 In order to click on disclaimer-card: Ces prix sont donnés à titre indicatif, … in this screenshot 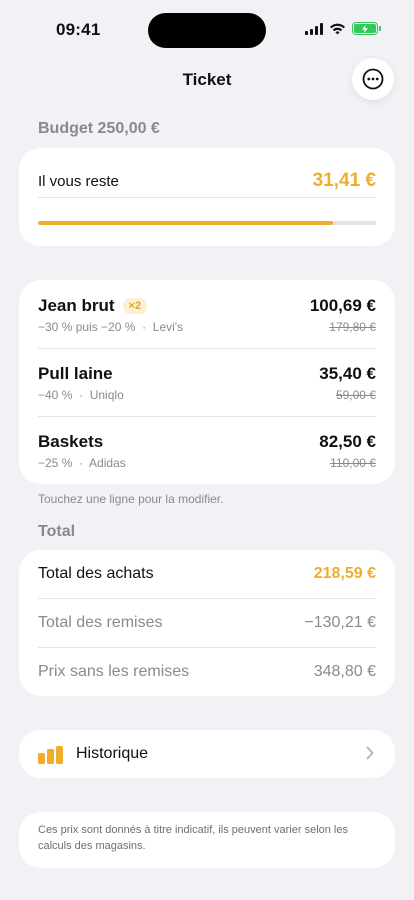, I will do `click(207, 840)`.